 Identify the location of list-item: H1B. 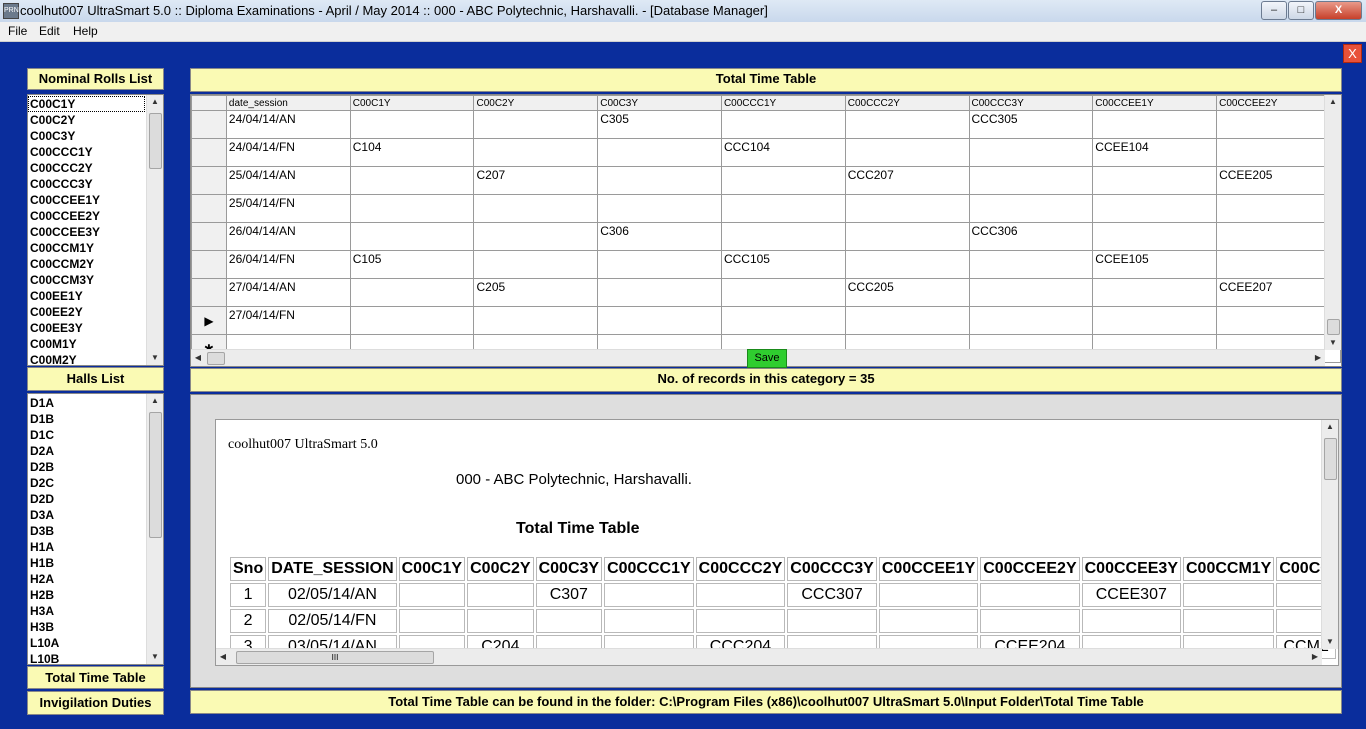
(87, 563).